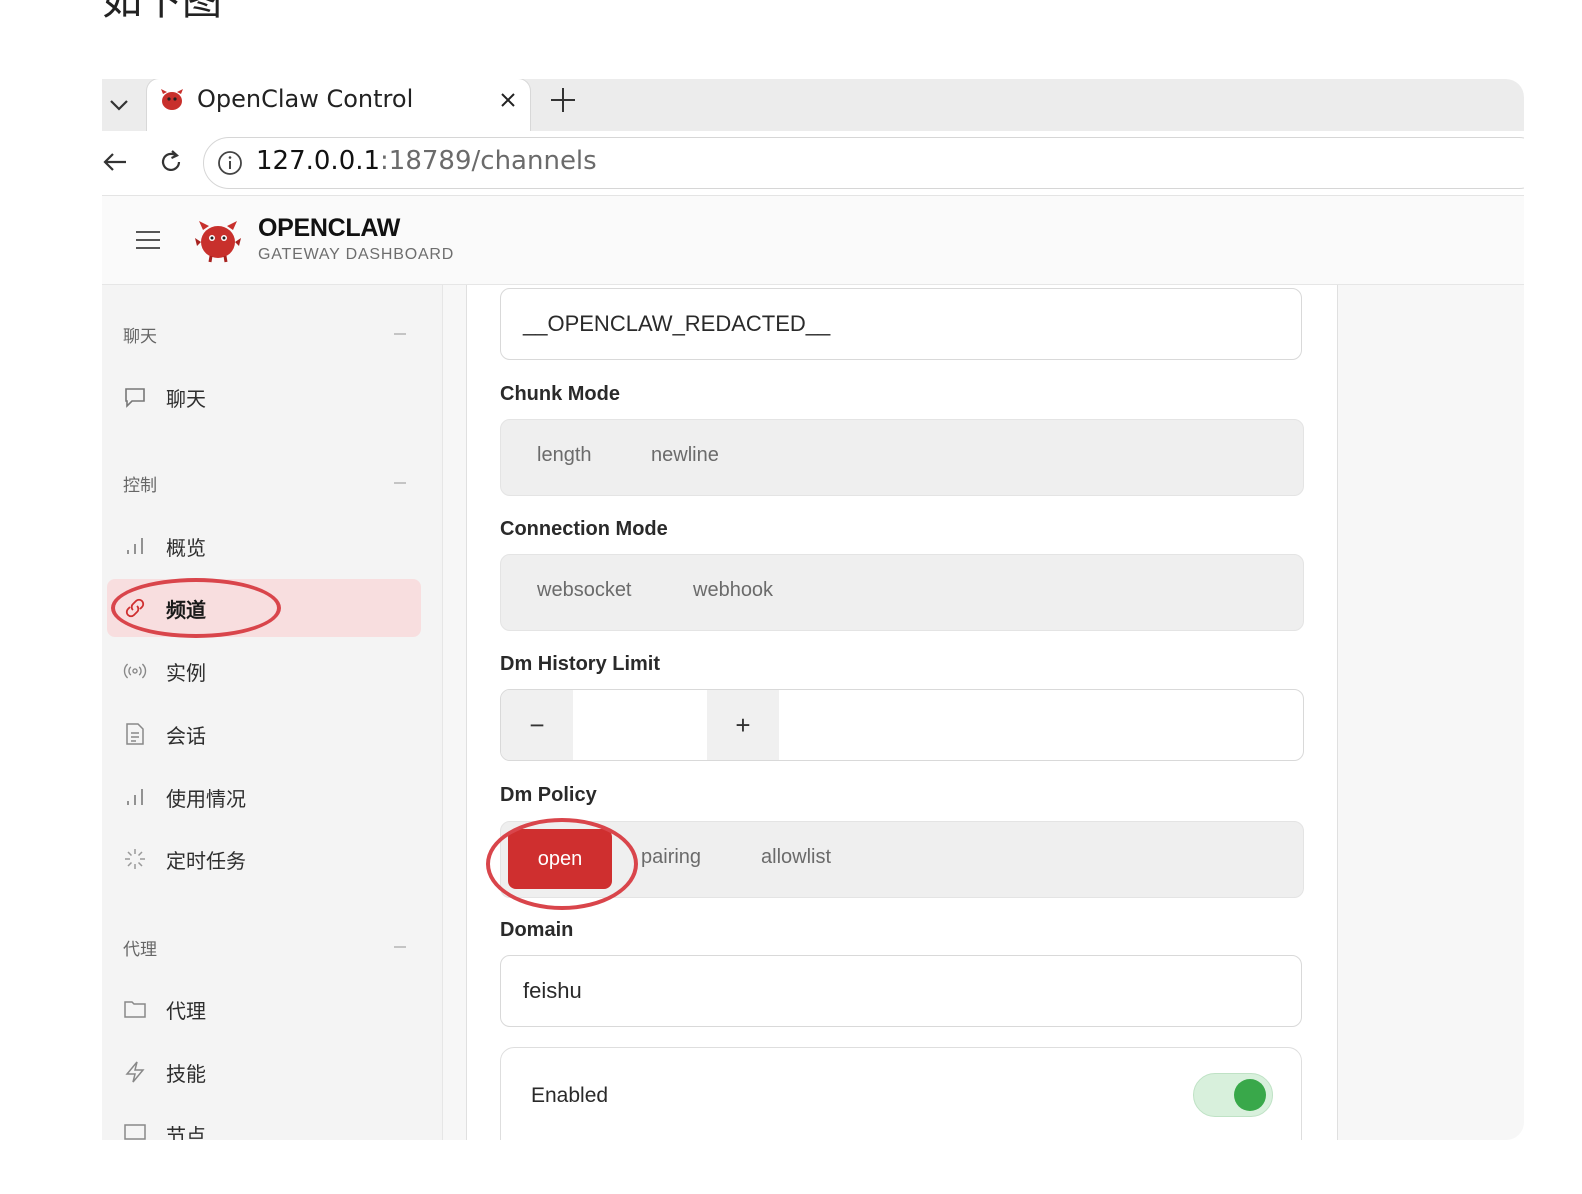 The height and width of the screenshot is (1194, 1582). Describe the element at coordinates (264, 797) in the screenshot. I see `sidebar-item-usage: 使用情况` at that location.